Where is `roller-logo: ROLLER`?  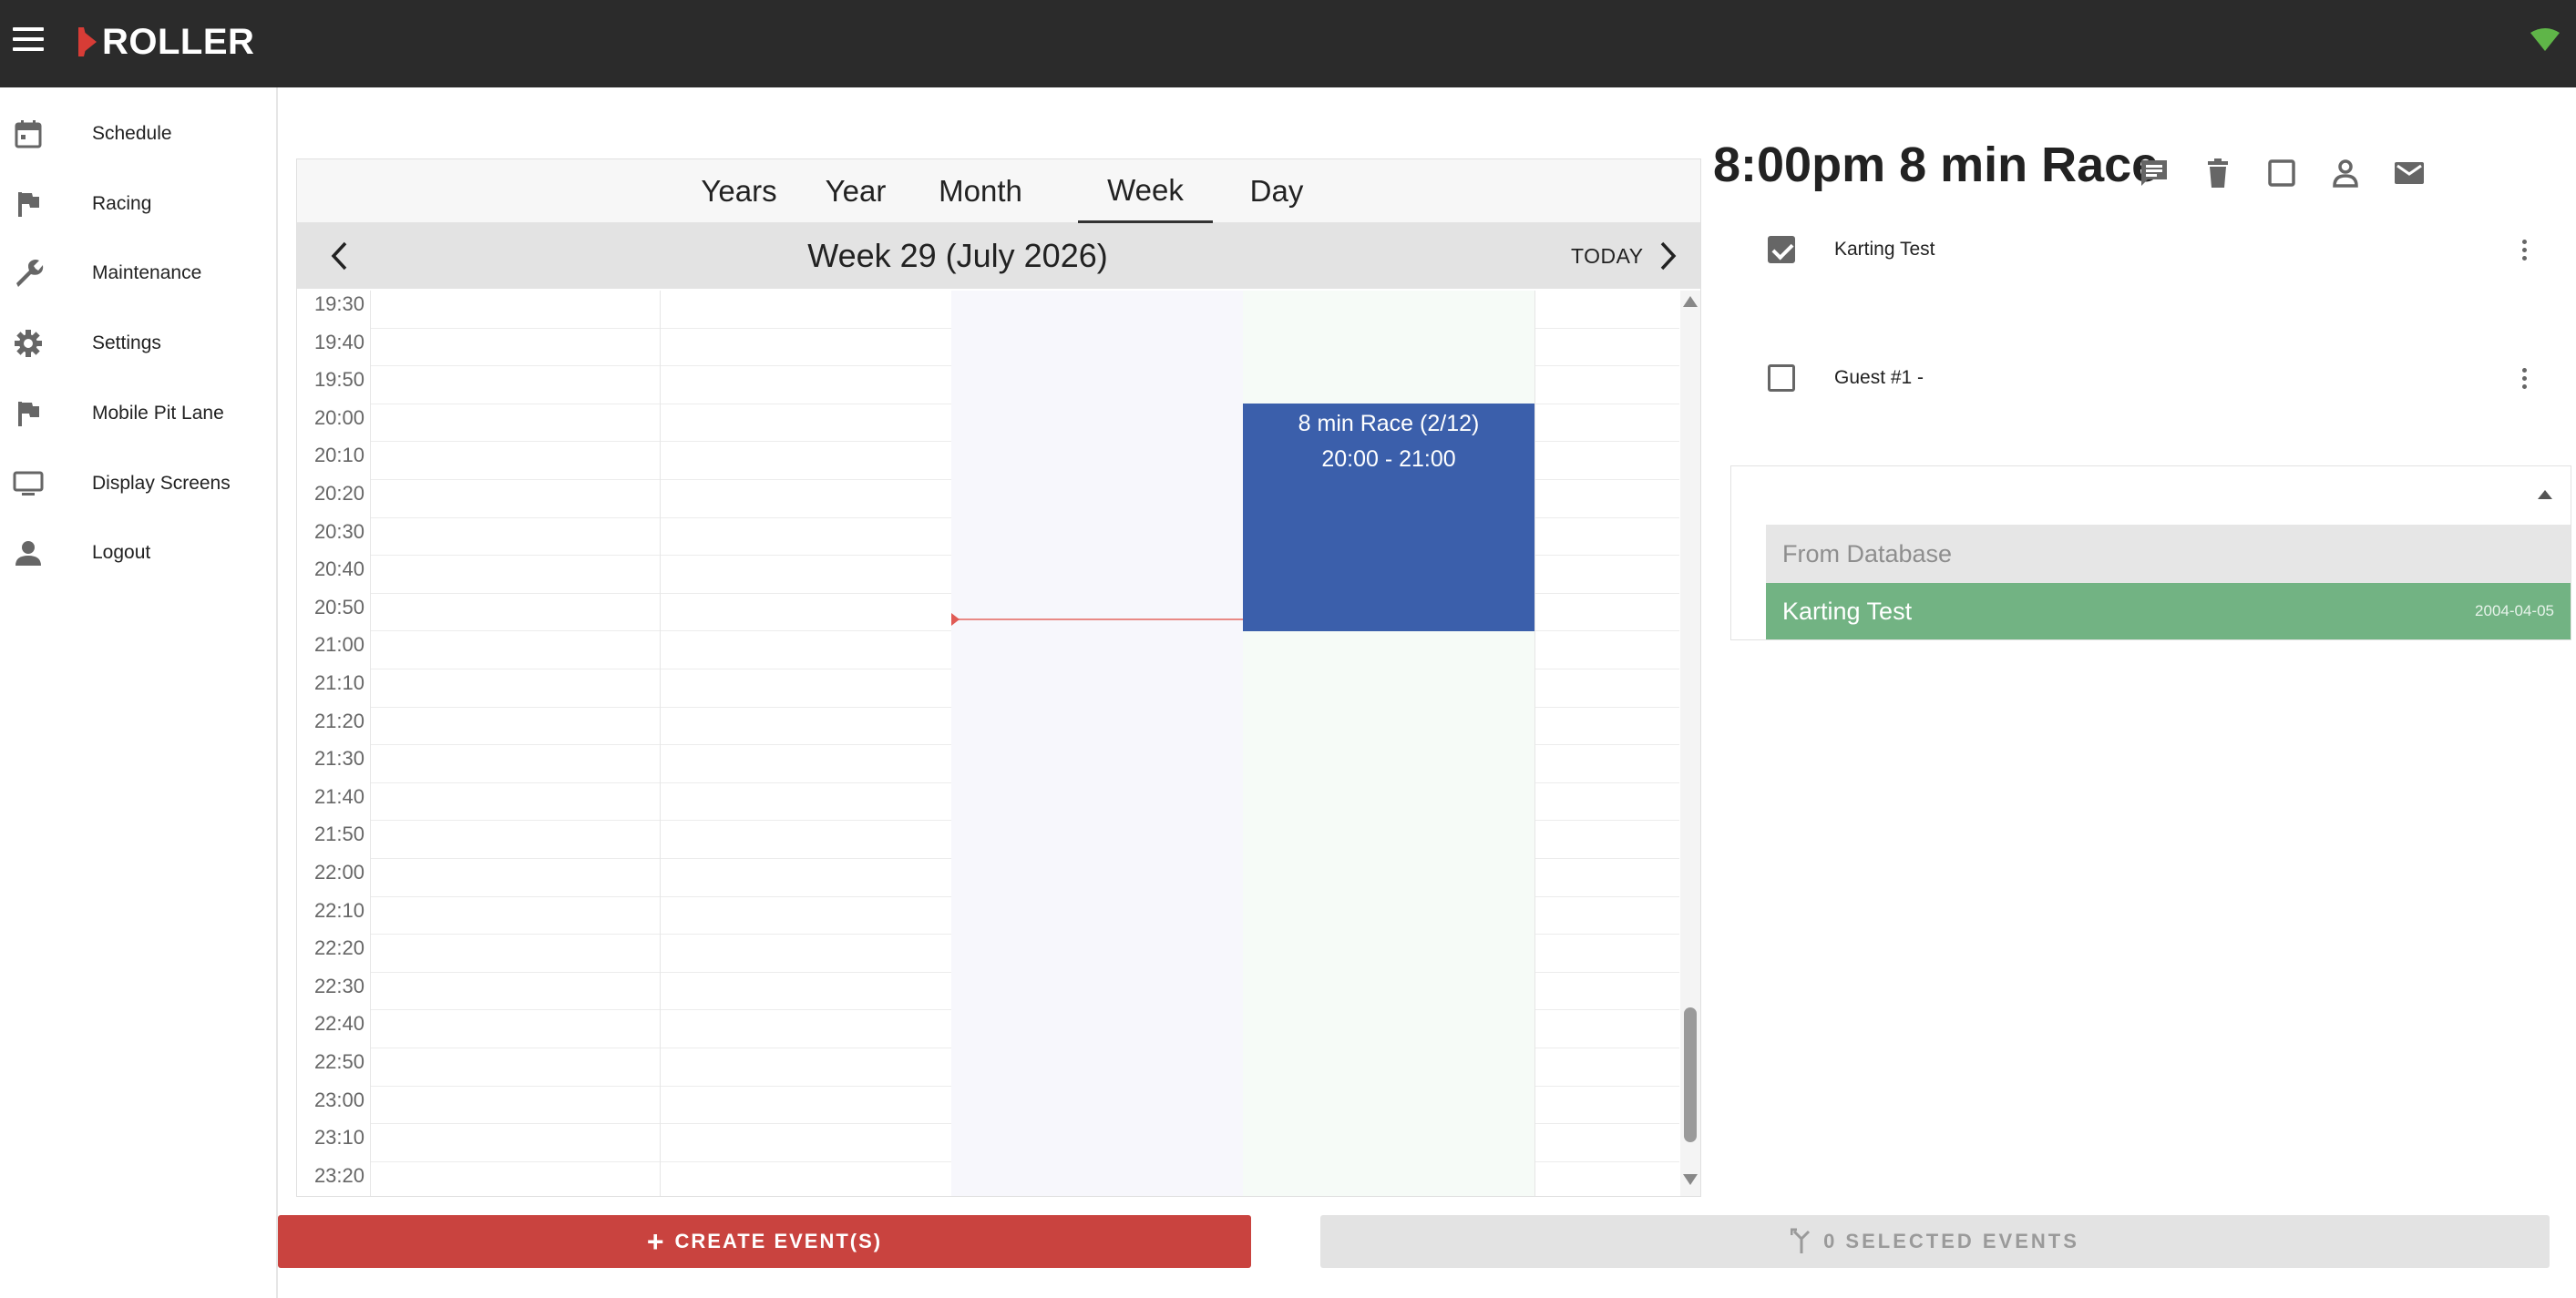
roller-logo: ROLLER is located at coordinates (166, 41).